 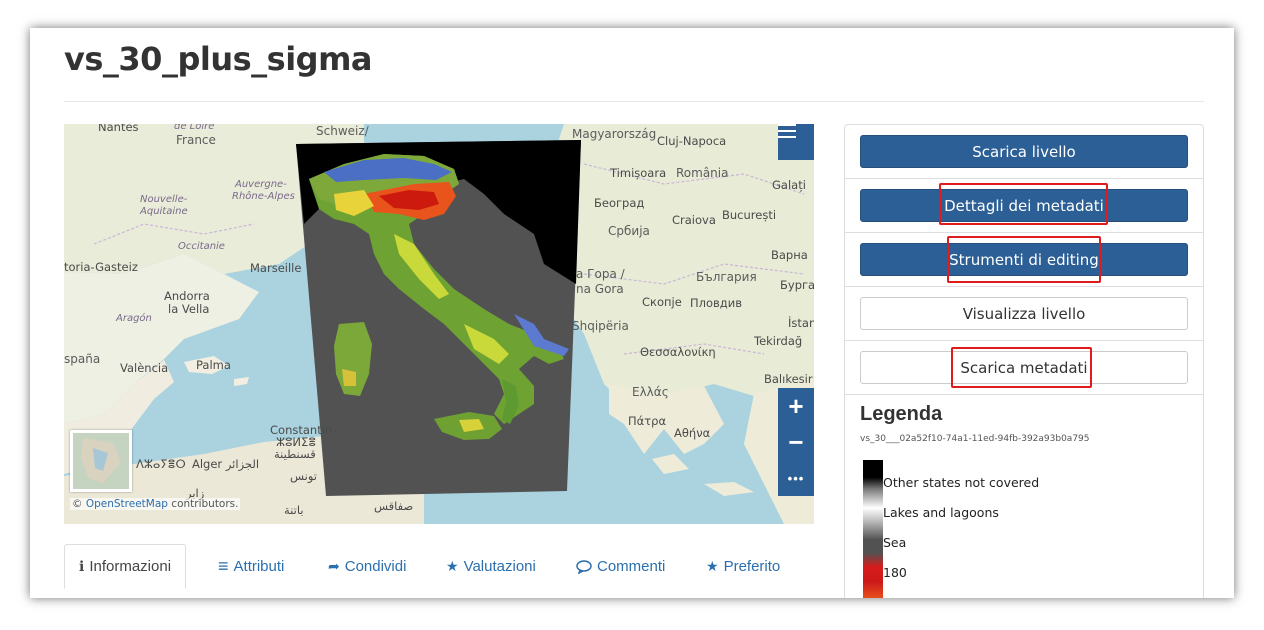 What do you see at coordinates (261, 184) in the screenshot?
I see `map-label: Auvergne-` at bounding box center [261, 184].